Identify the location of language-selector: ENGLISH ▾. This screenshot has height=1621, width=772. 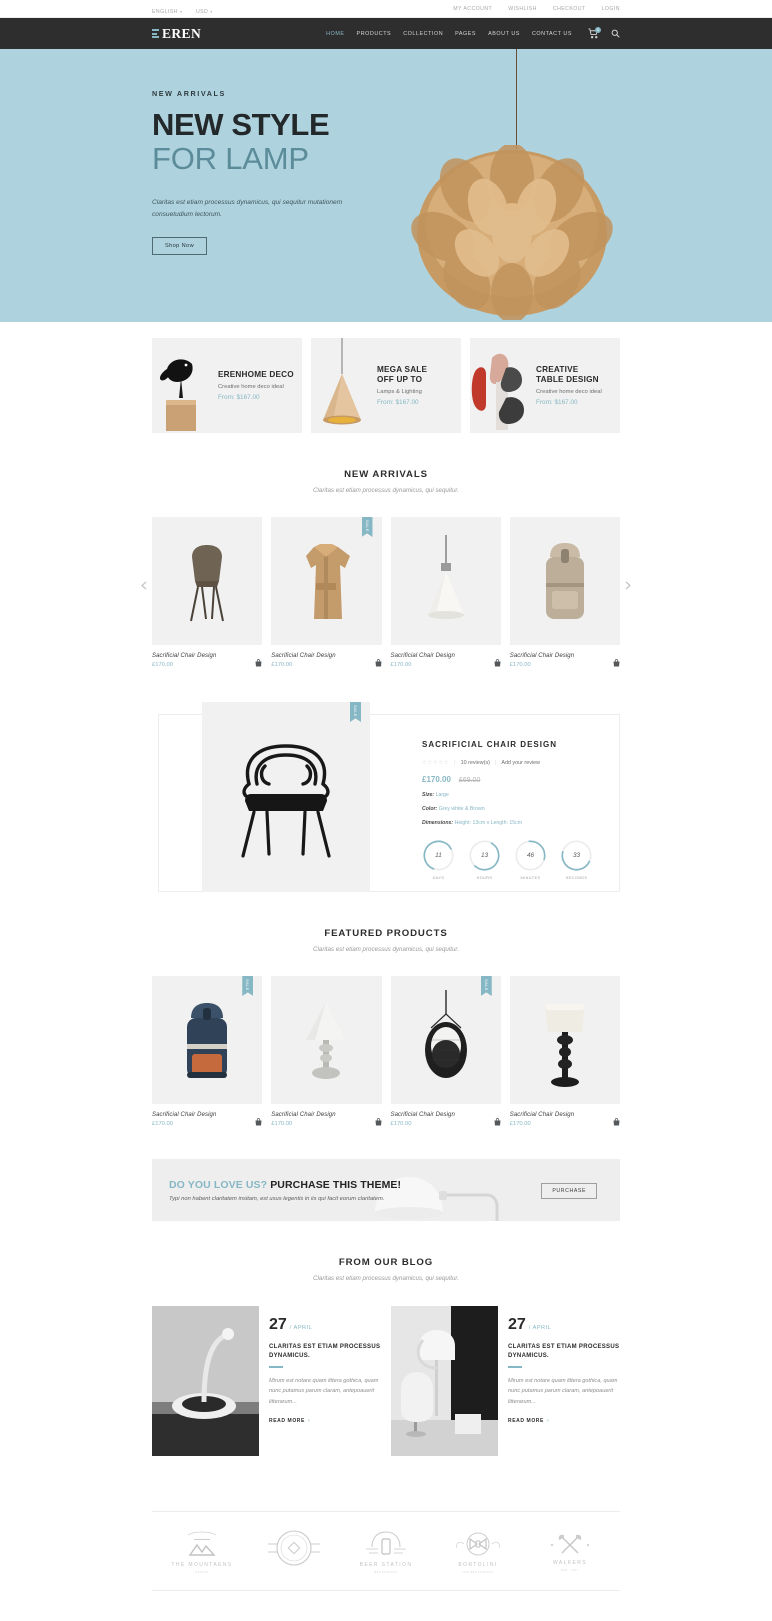
(167, 9).